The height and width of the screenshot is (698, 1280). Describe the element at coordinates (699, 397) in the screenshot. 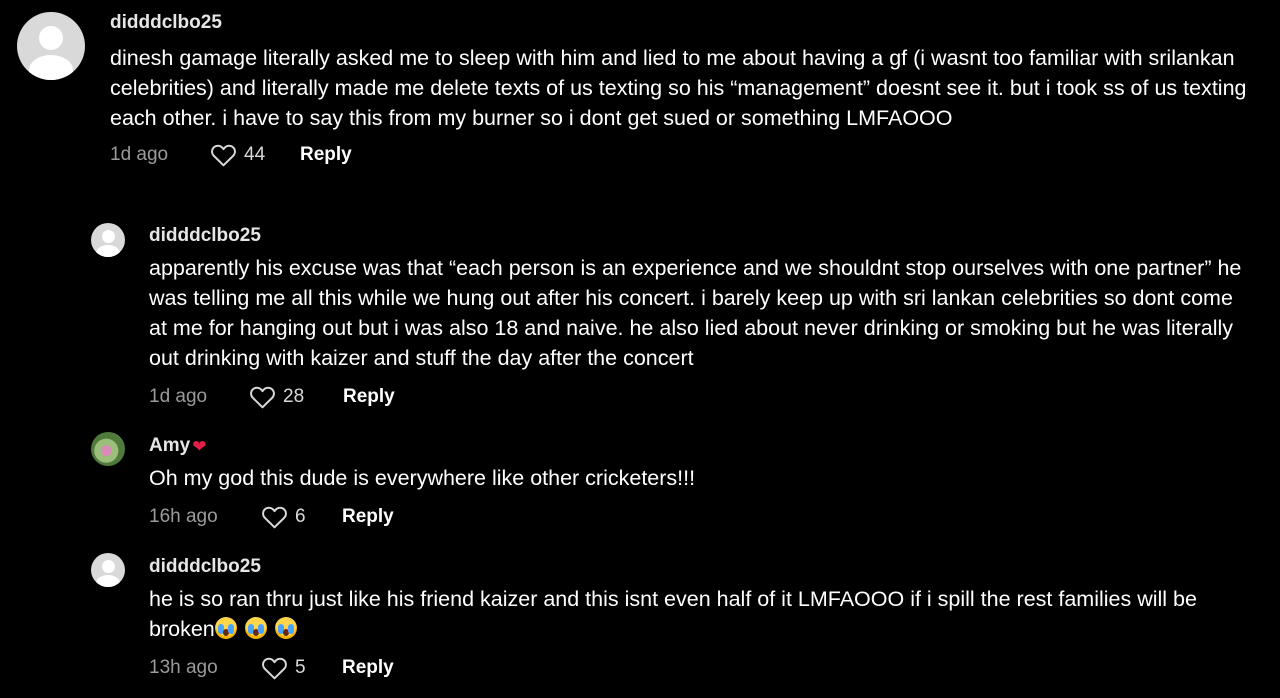

I see `comment-meta: 1d ago 28 Reply` at that location.